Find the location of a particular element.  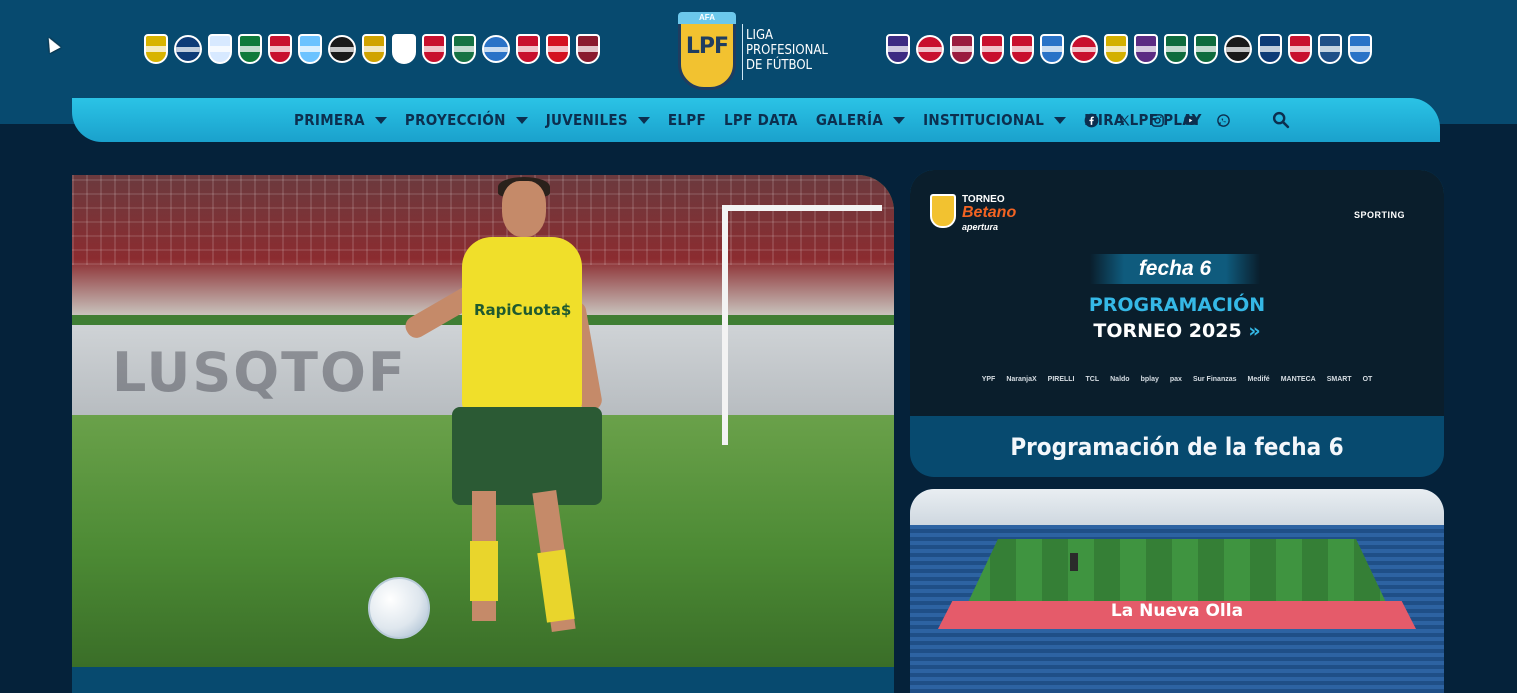

x-icon is located at coordinates (1124, 120).